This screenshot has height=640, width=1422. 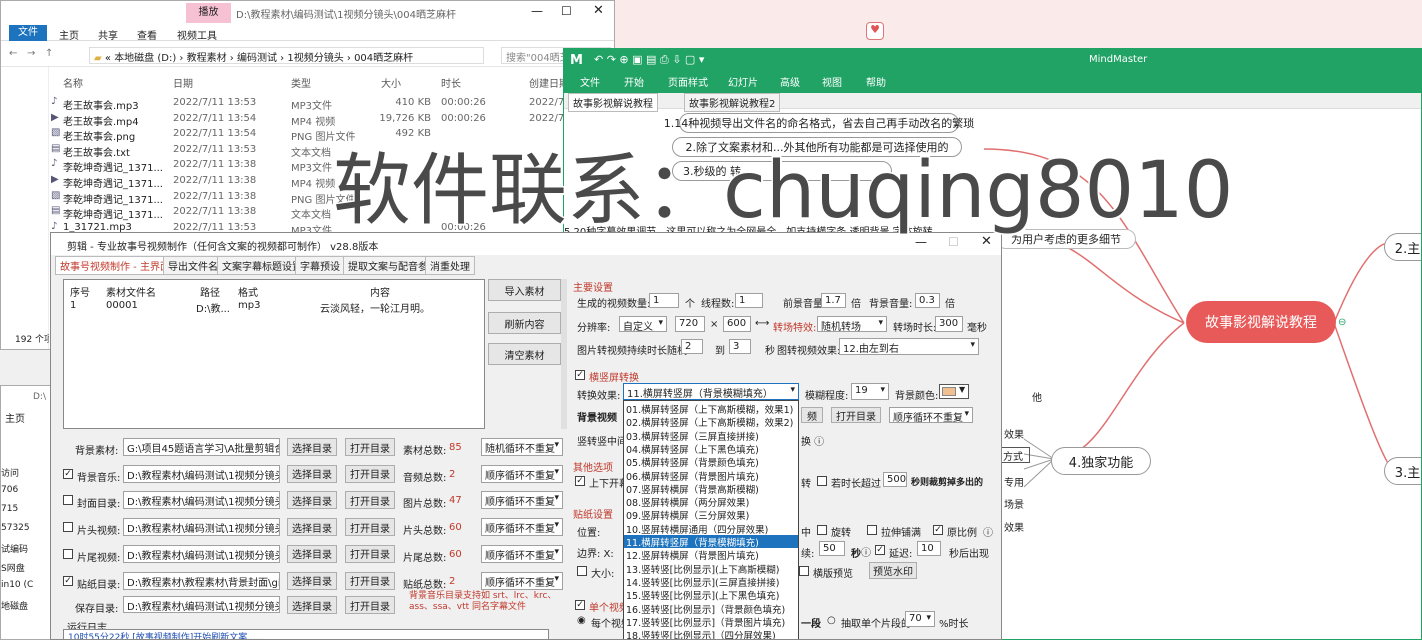 What do you see at coordinates (832, 548) in the screenshot?
I see `duration-input: 50` at bounding box center [832, 548].